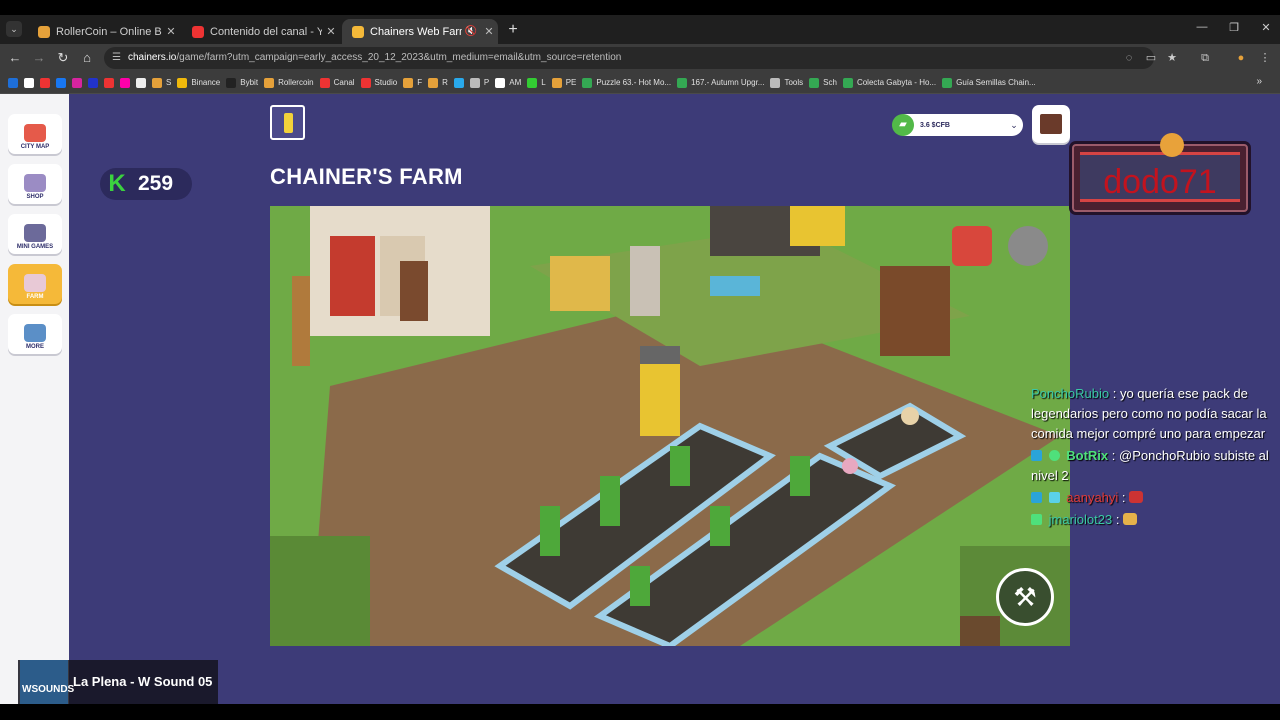 The height and width of the screenshot is (720, 1280). I want to click on maximize-icon: ❐, so click(1234, 27).